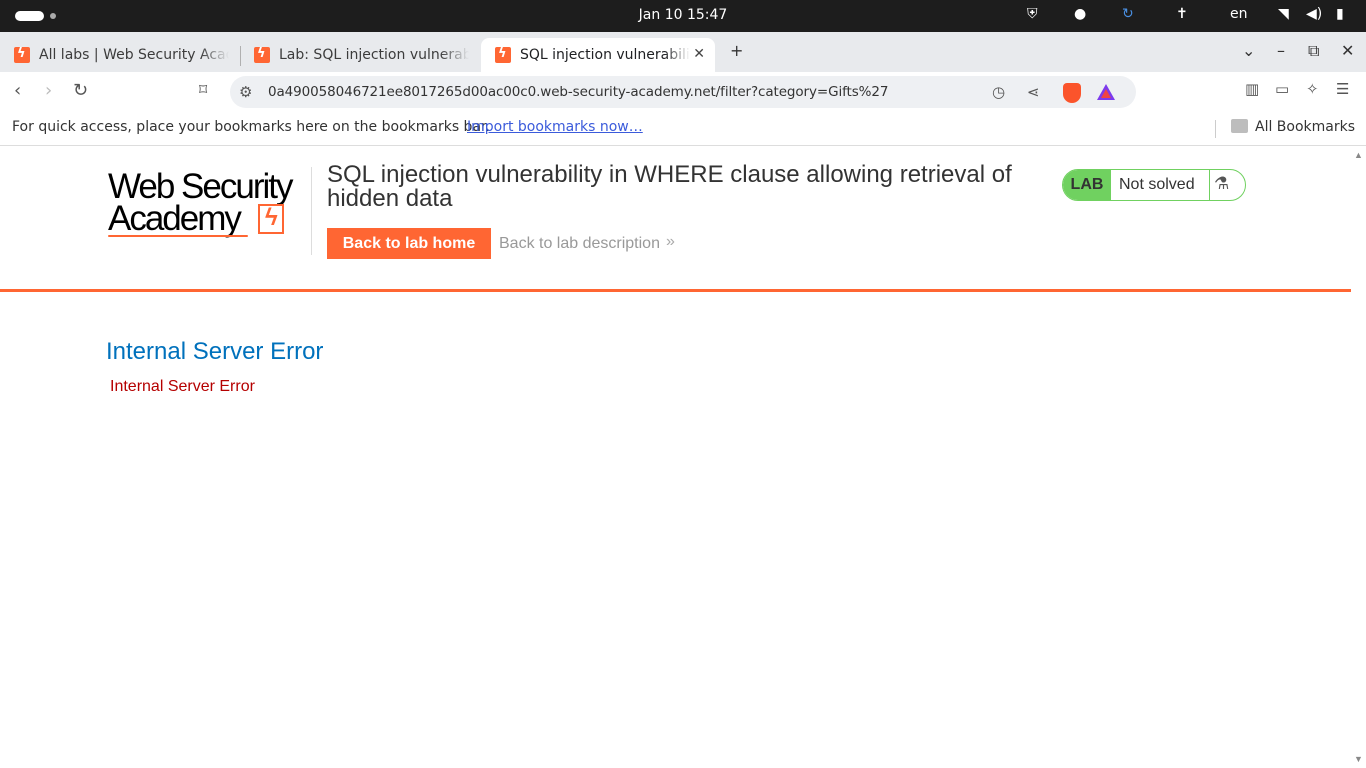 This screenshot has height=768, width=1366. Describe the element at coordinates (1087, 185) in the screenshot. I see `lab-badge: LAB` at that location.